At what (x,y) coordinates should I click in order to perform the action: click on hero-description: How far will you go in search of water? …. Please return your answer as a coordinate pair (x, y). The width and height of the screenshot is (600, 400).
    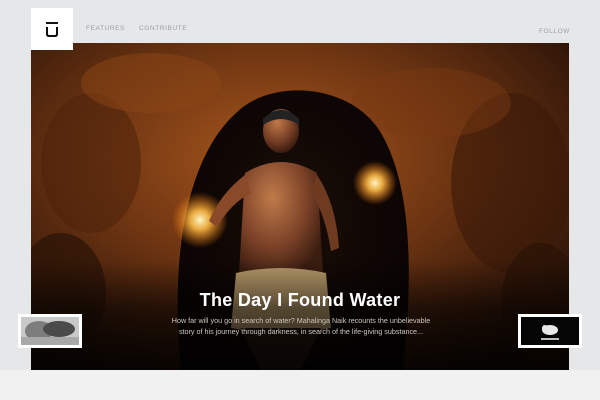
    Looking at the image, I should click on (301, 326).